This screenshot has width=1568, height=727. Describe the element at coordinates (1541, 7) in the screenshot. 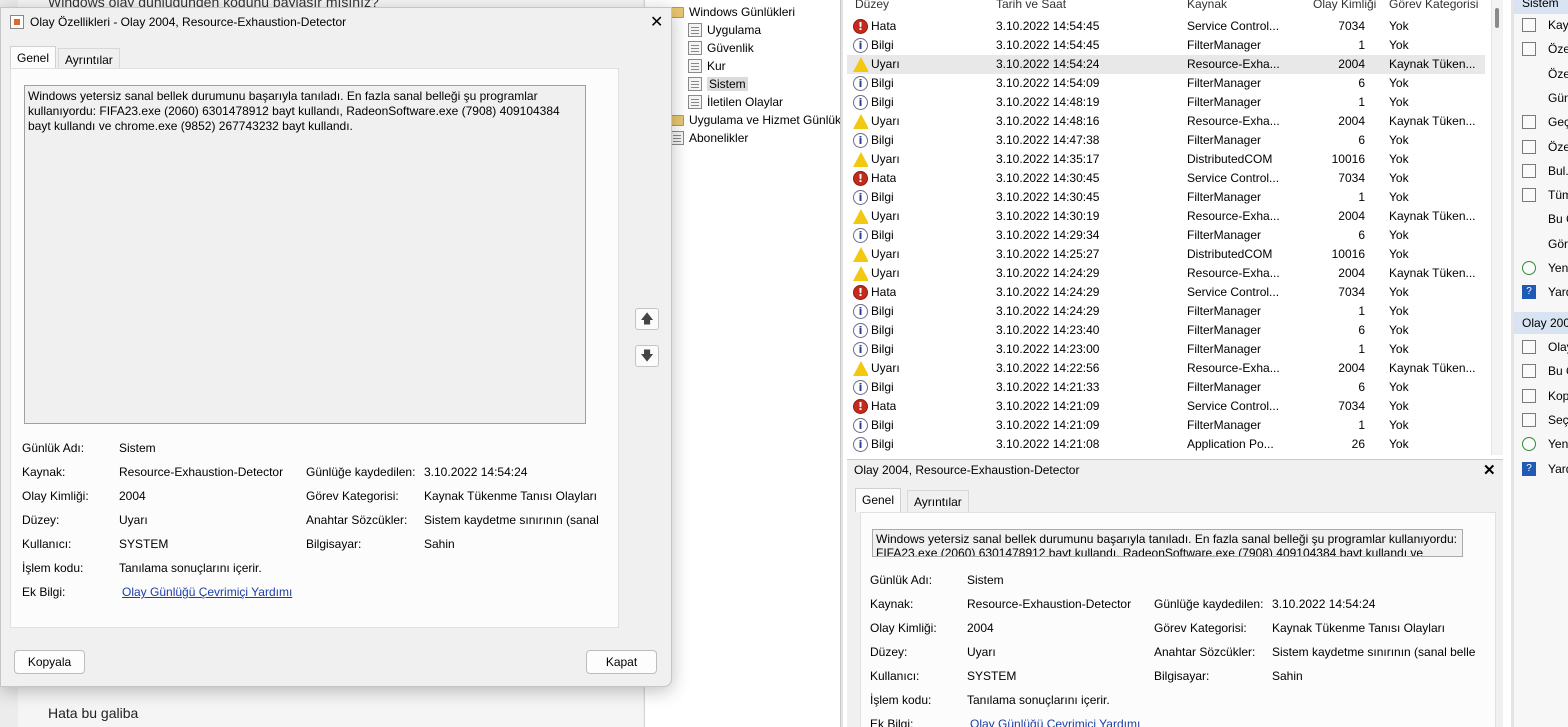

I see `actions-header-system: Sistem` at that location.